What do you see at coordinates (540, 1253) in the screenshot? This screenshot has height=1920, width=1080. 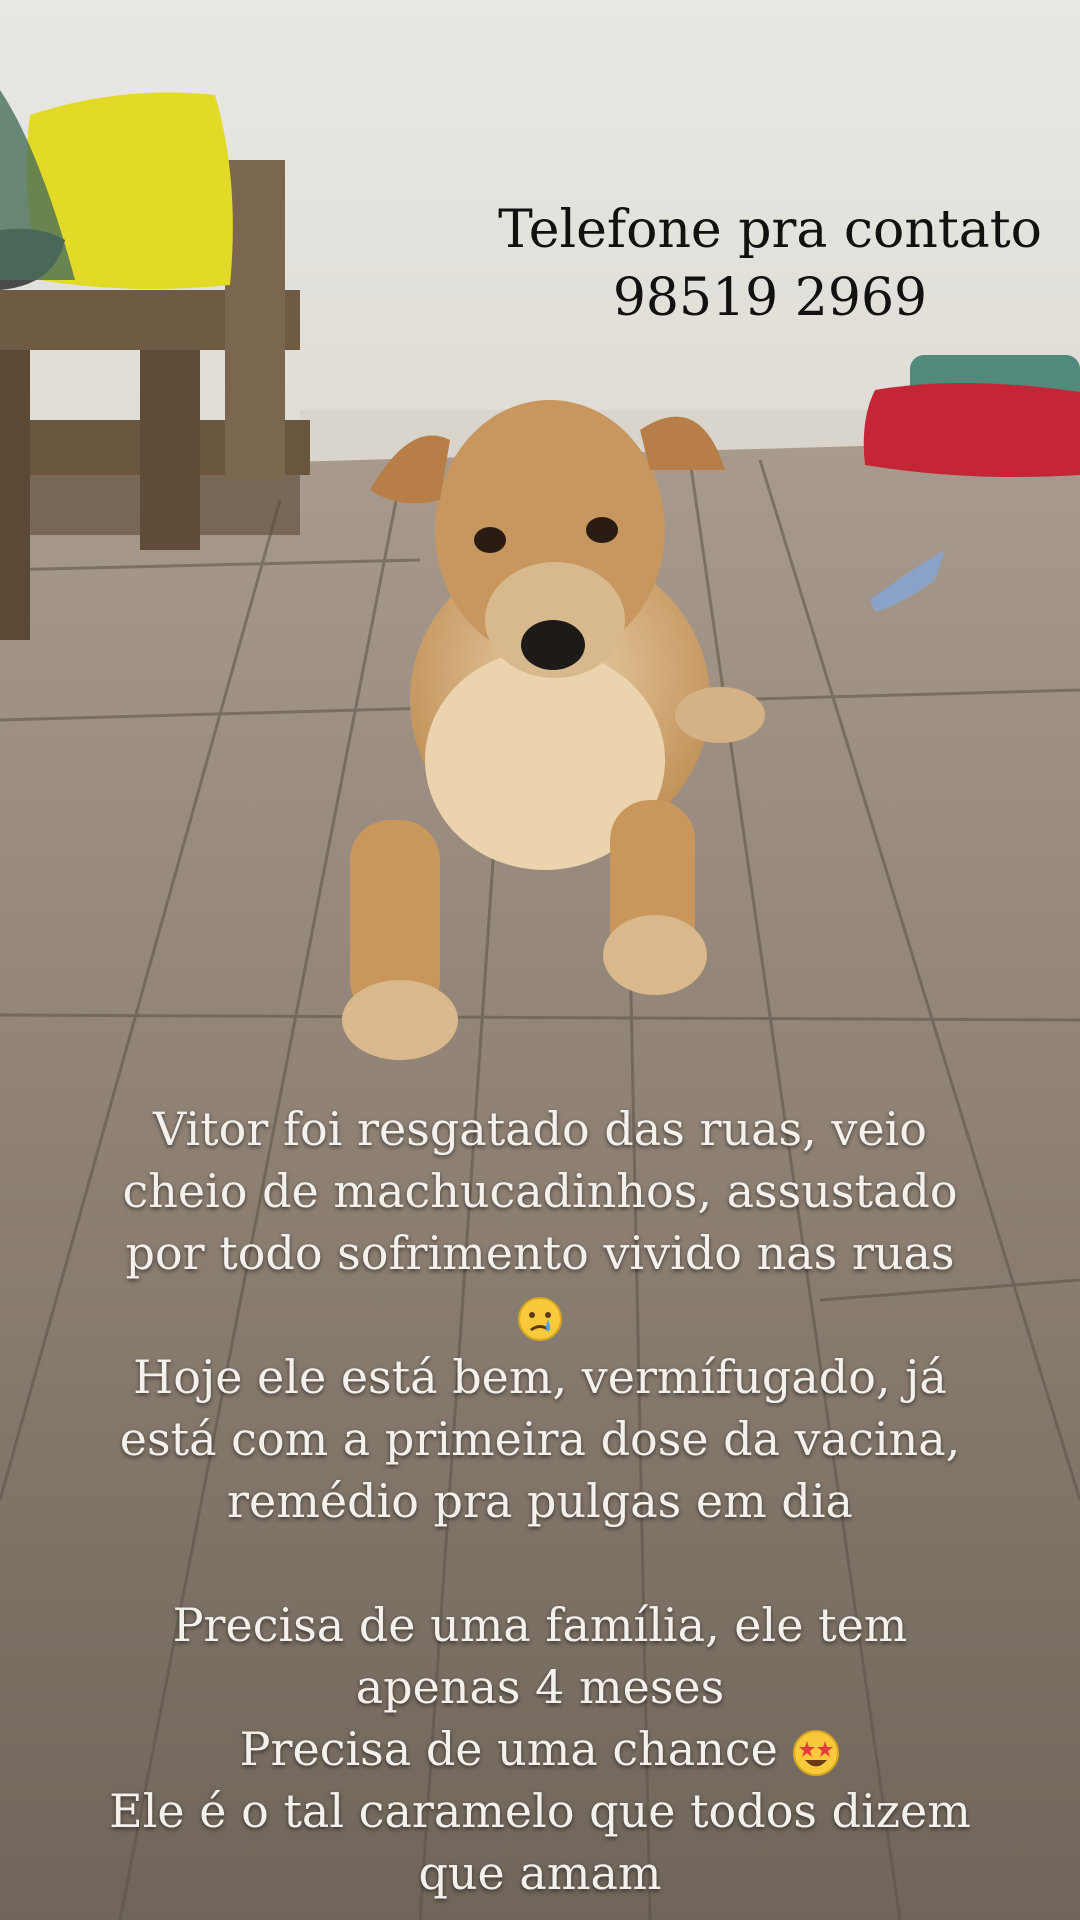 I see `story-line: por todo sofrimento vivido nas ruas` at bounding box center [540, 1253].